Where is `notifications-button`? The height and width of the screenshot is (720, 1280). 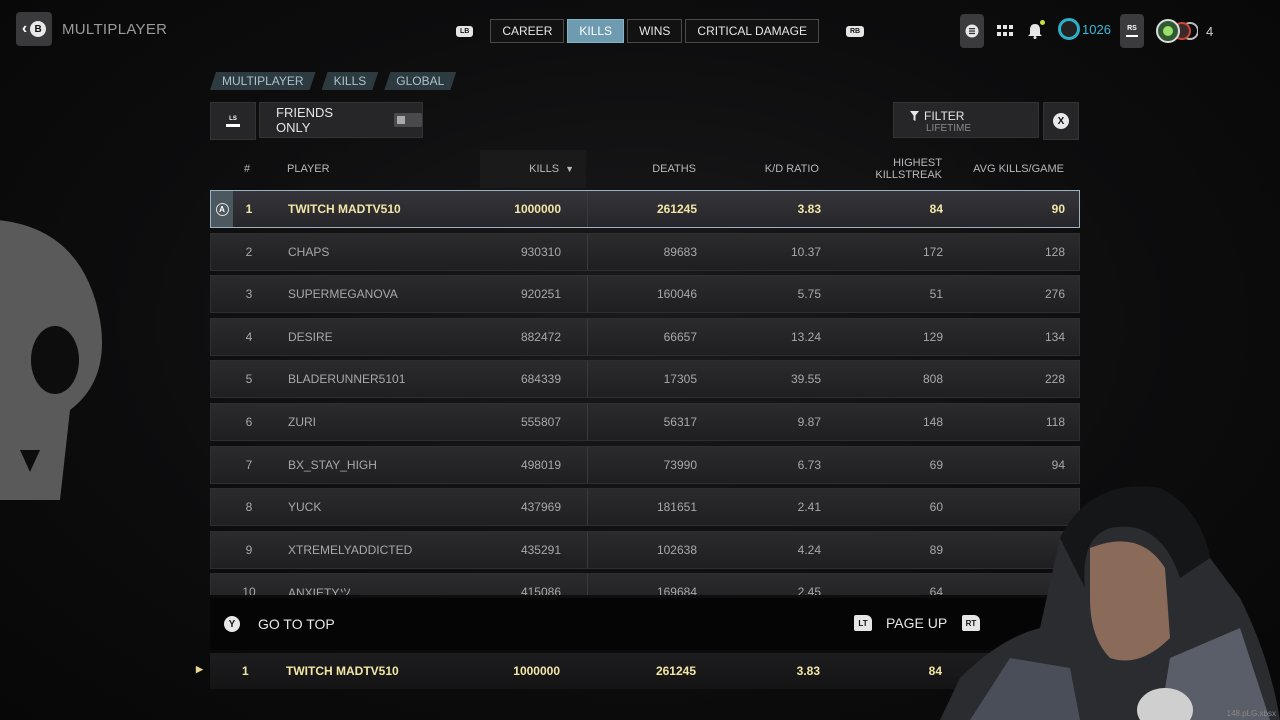 notifications-button is located at coordinates (1035, 31).